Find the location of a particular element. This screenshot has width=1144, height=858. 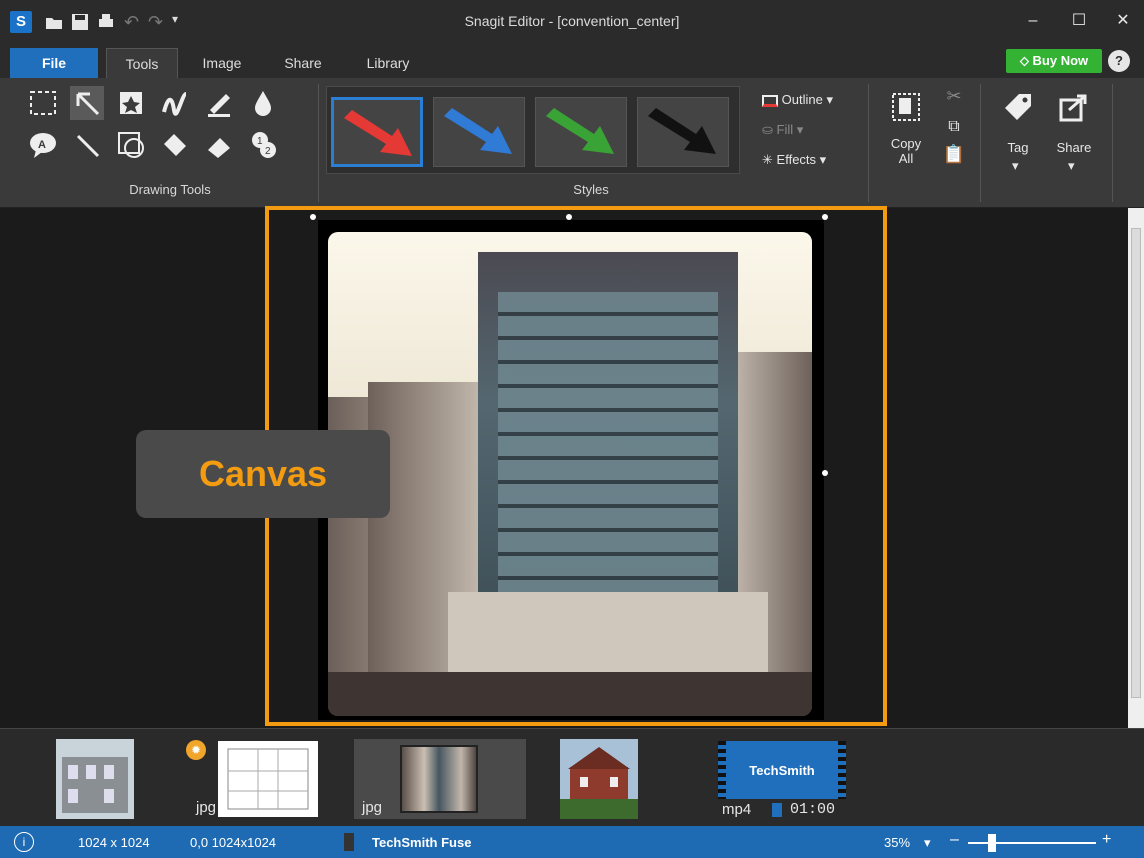

outline-button: Outline ▾ is located at coordinates (797, 100).